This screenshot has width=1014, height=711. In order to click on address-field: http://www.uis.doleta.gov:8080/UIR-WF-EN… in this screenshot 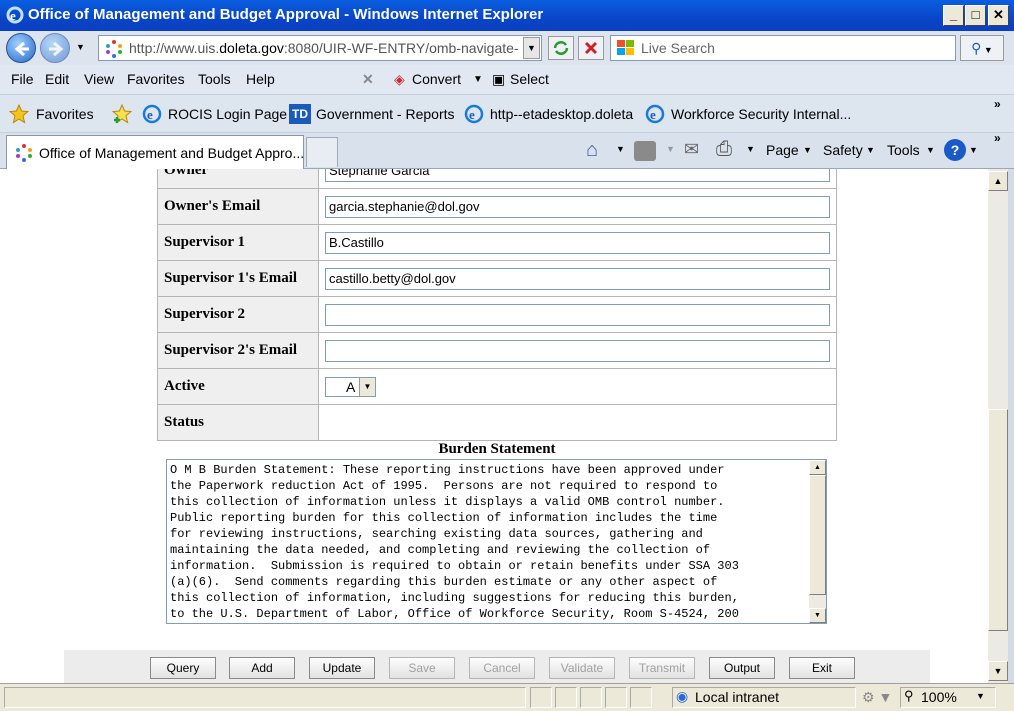, I will do `click(320, 48)`.